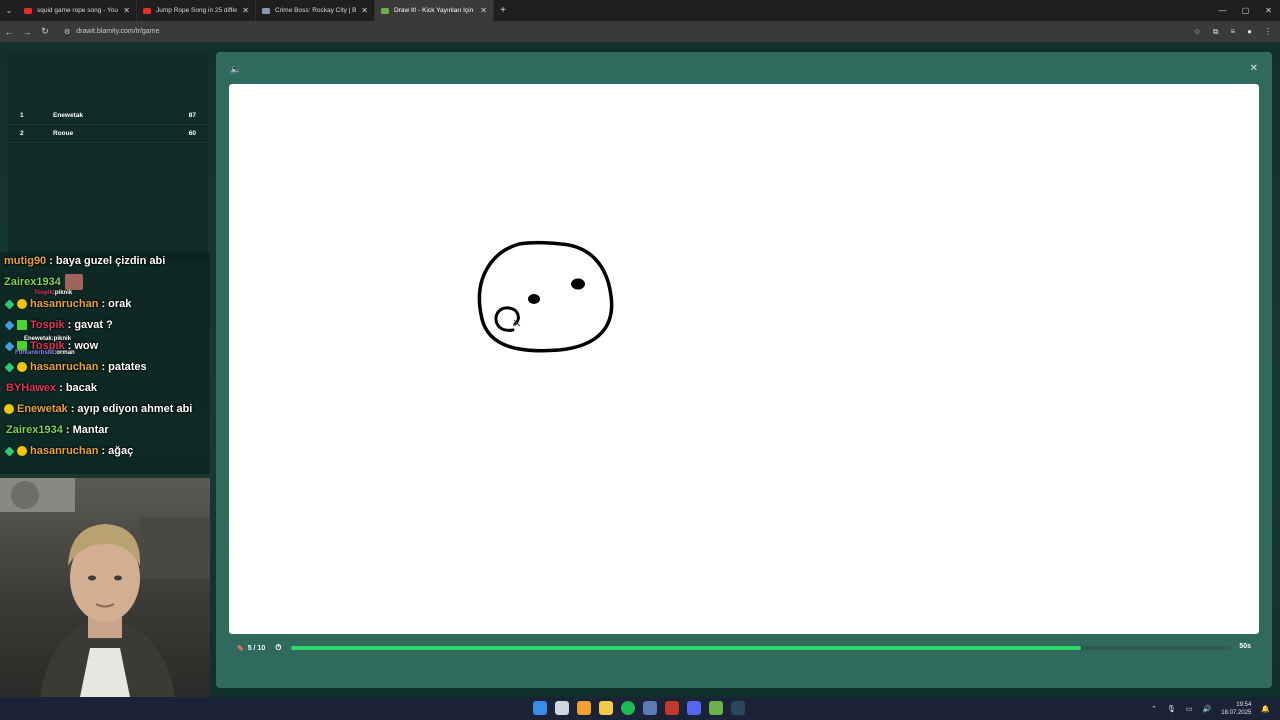 Image resolution: width=1280 pixels, height=720 pixels. Describe the element at coordinates (1197, 31) in the screenshot. I see `bookmark-star-icon: ☆` at that location.